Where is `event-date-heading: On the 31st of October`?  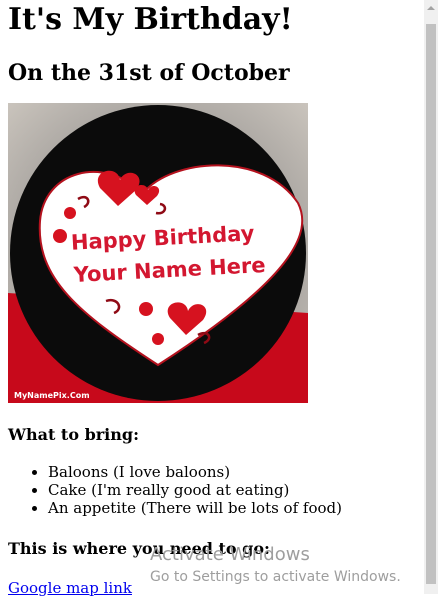
event-date-heading: On the 31st of October is located at coordinates (149, 73).